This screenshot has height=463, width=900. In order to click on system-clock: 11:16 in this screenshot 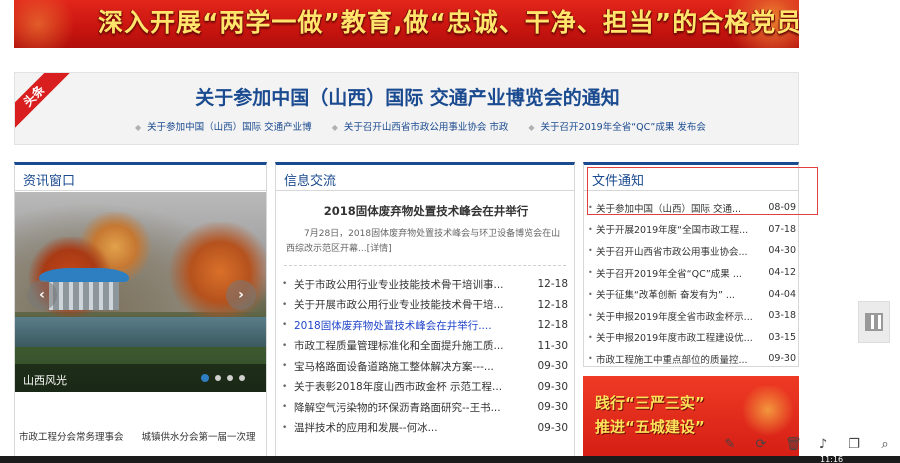, I will do `click(832, 459)`.